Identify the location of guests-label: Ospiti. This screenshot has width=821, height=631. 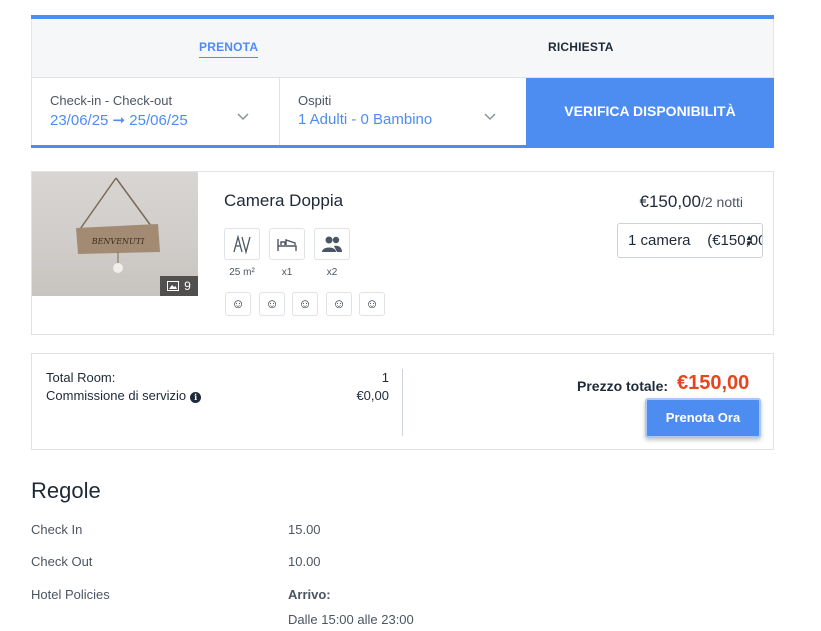
(315, 100).